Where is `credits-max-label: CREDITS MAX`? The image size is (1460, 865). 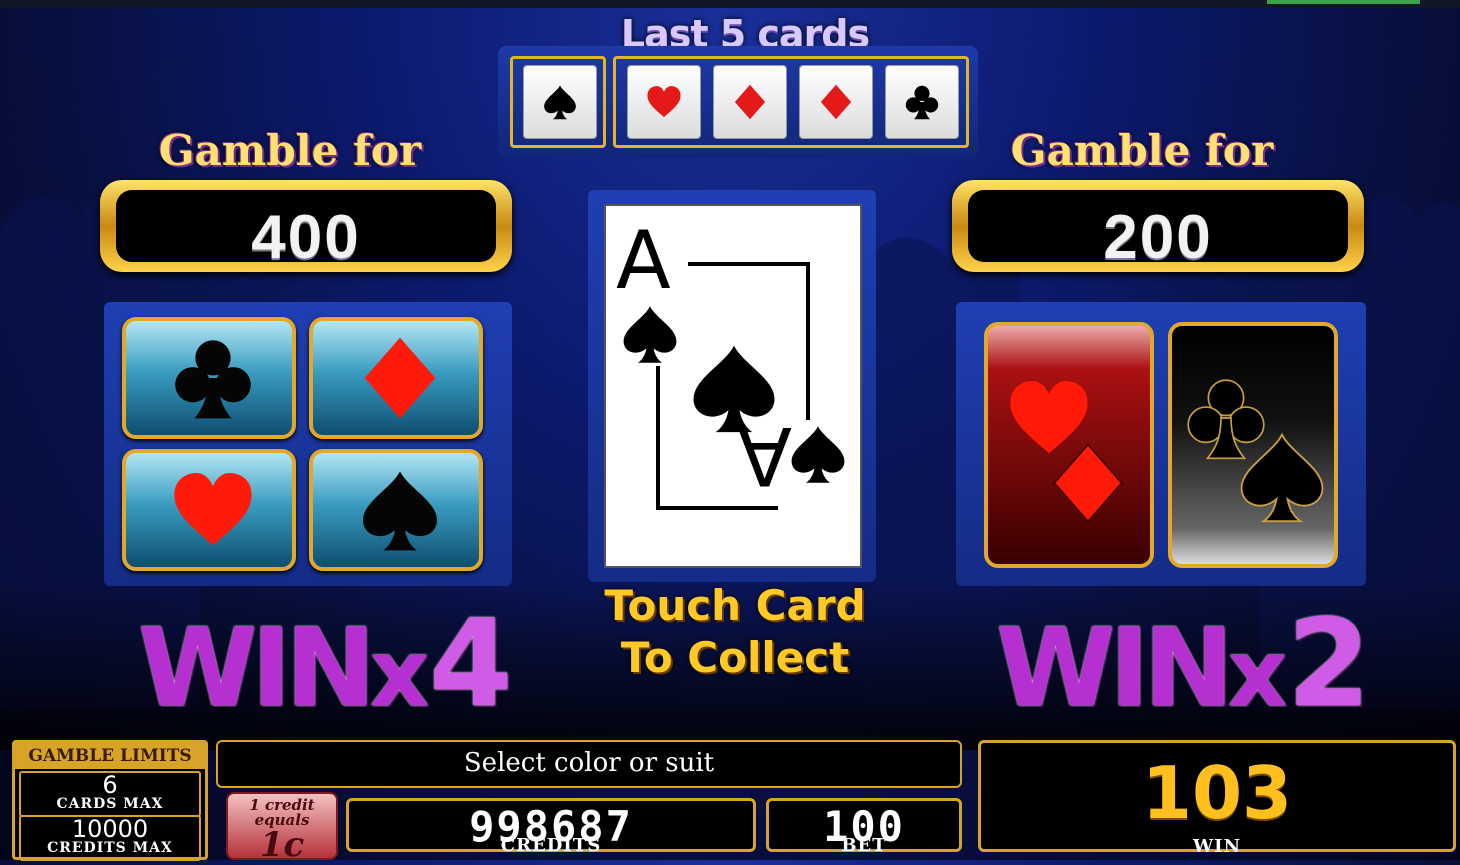 credits-max-label: CREDITS MAX is located at coordinates (110, 848).